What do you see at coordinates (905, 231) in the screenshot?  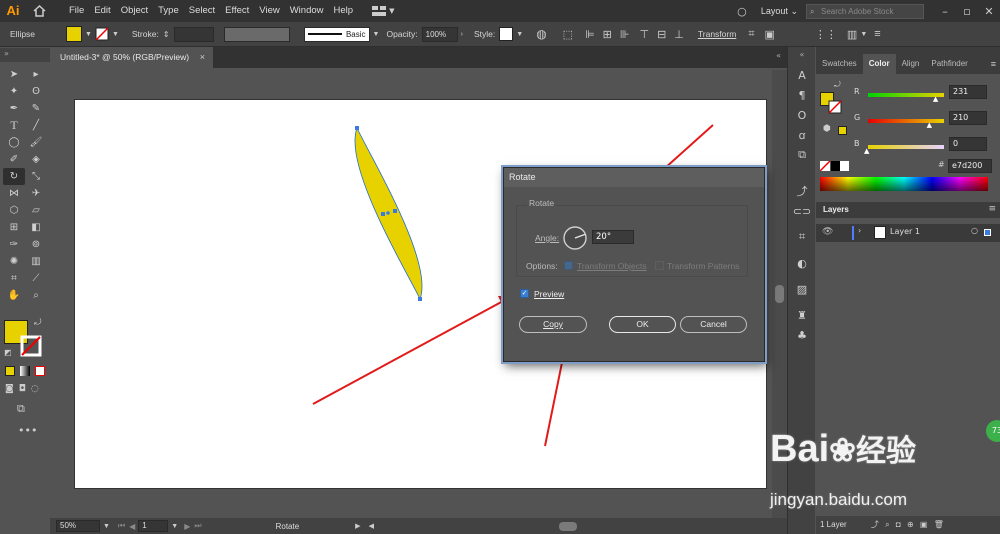 I see `layer-name: Layer 1` at bounding box center [905, 231].